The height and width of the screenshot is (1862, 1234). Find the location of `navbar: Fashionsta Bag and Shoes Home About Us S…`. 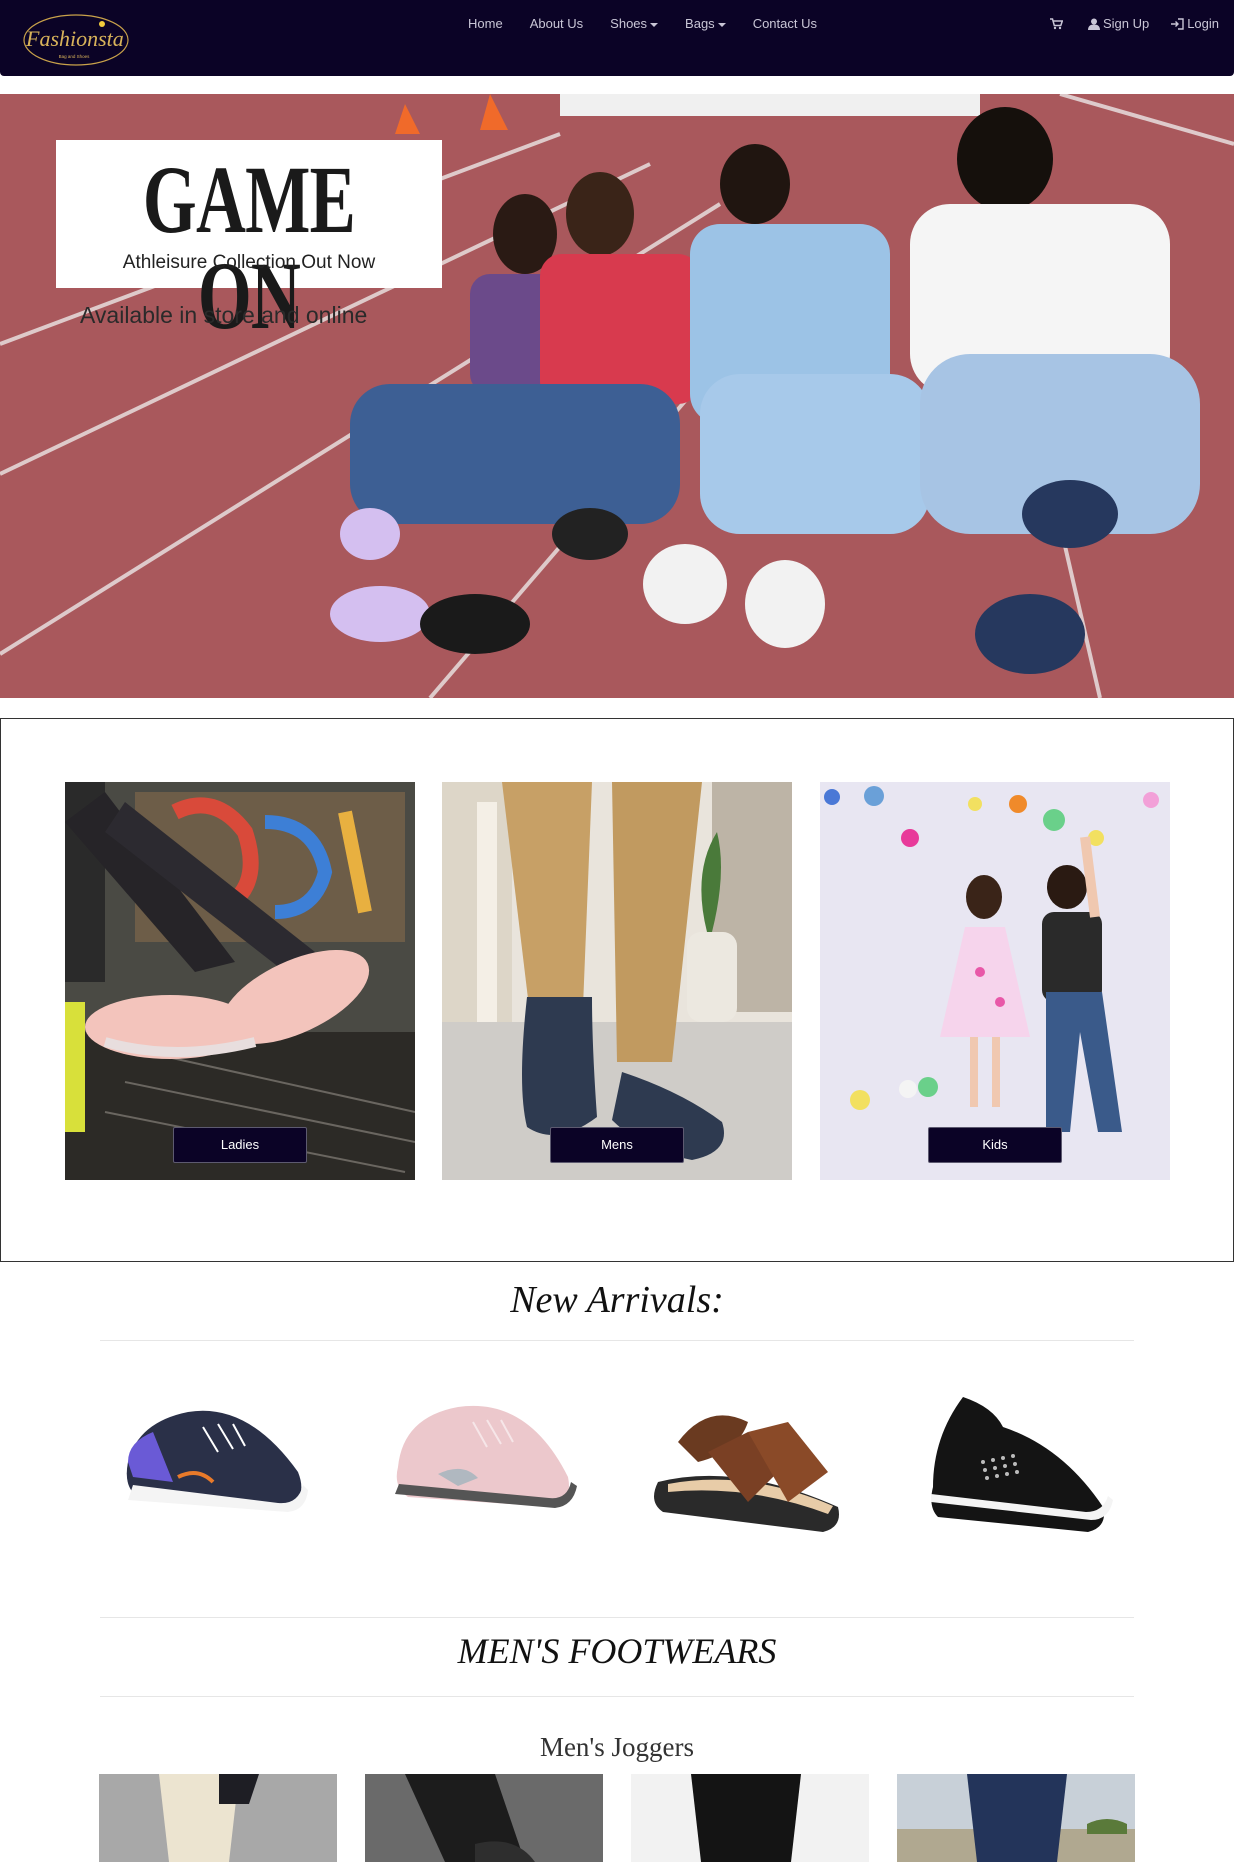

navbar: Fashionsta Bag and Shoes Home About Us S… is located at coordinates (617, 38).